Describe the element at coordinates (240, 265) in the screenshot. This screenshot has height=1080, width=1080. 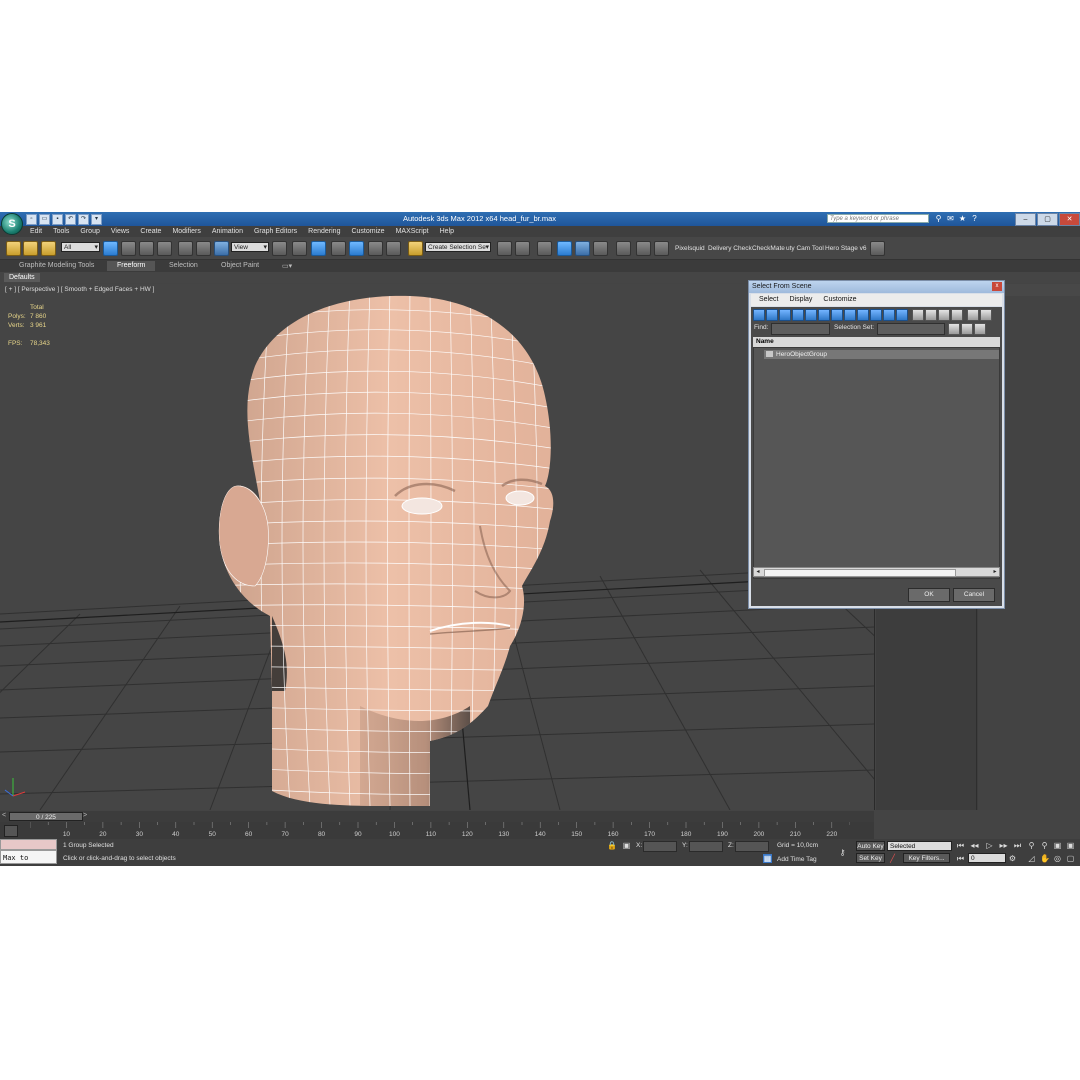
I see `tab-object-paint: Object Paint` at that location.